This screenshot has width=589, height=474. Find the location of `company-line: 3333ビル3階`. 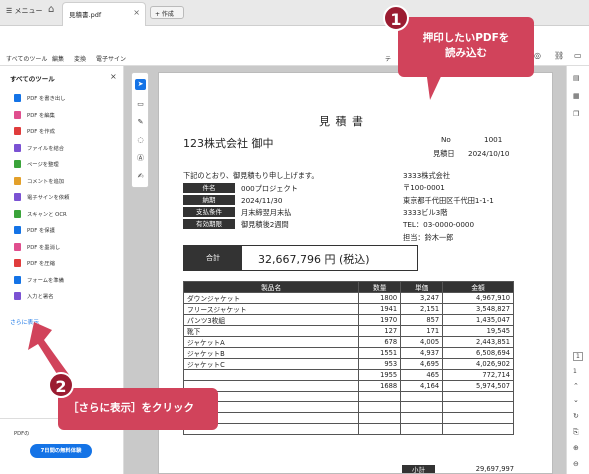

company-line: 3333ビル3階 is located at coordinates (425, 212).